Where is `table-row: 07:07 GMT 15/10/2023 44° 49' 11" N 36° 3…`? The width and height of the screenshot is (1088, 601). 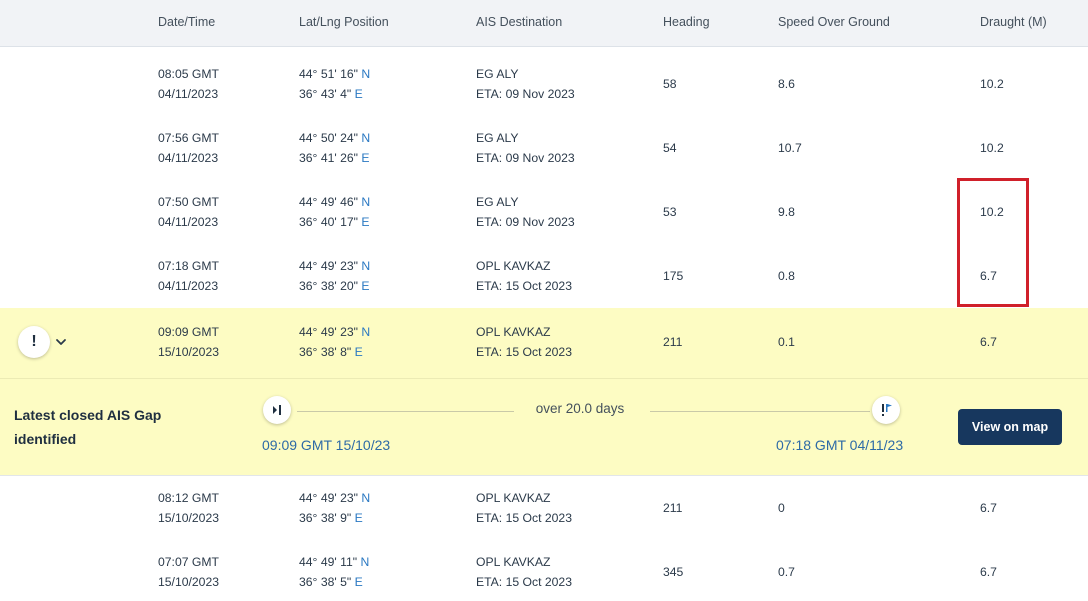
table-row: 07:07 GMT 15/10/2023 44° 49' 11" N 36° 3… is located at coordinates (544, 570).